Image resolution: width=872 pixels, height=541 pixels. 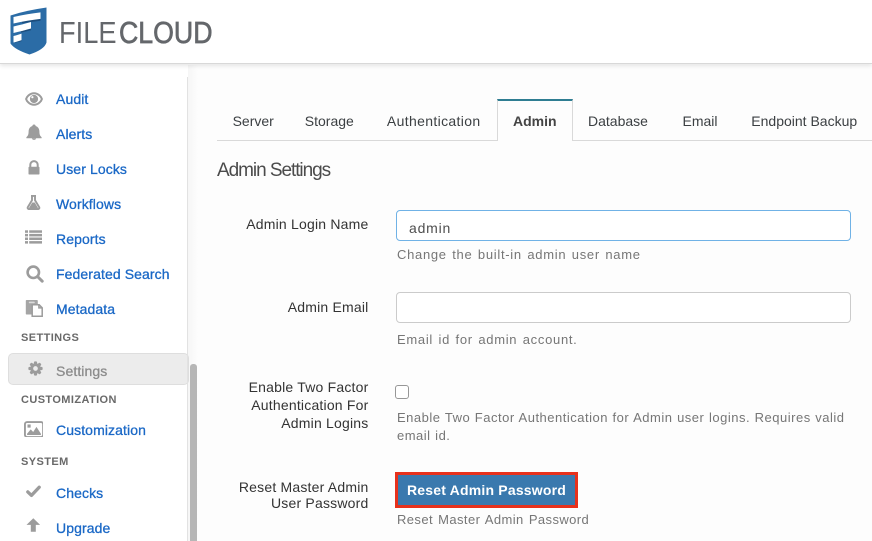 I want to click on svg-text: CLOUD, so click(x=166, y=32).